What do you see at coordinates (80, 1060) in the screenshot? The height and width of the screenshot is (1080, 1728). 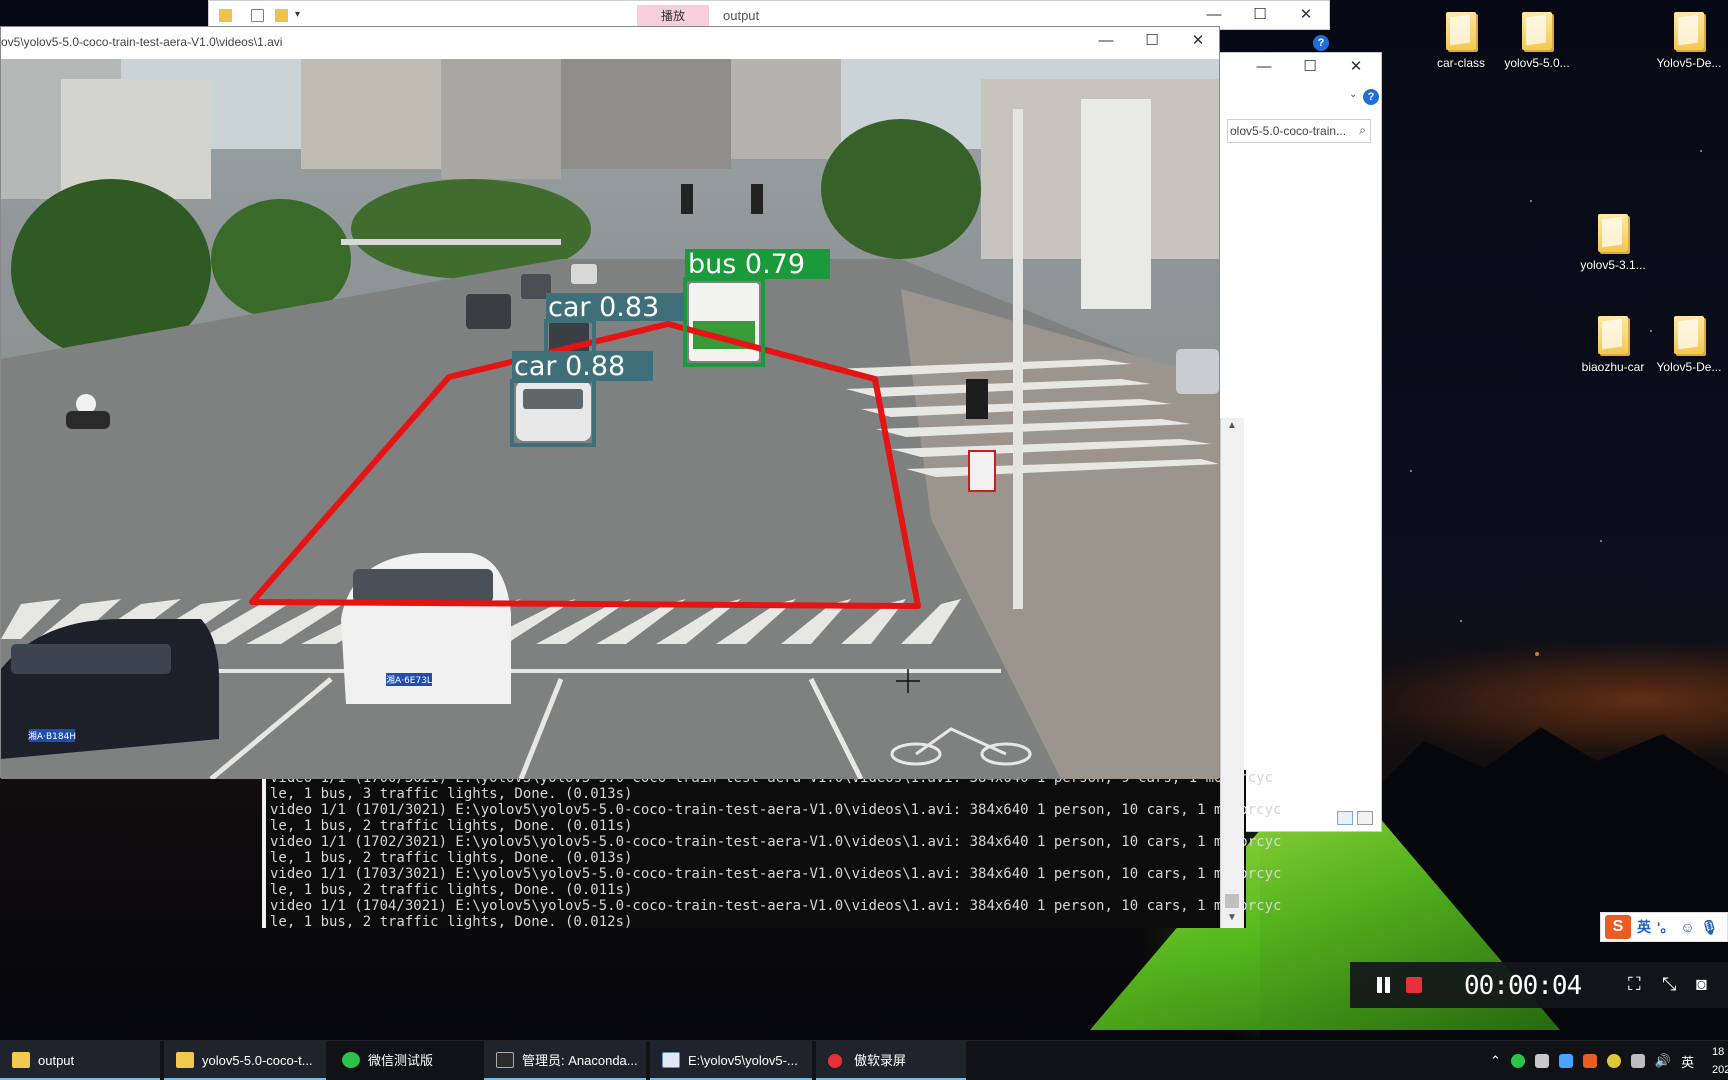 I see `taskbar-item-output: output` at bounding box center [80, 1060].